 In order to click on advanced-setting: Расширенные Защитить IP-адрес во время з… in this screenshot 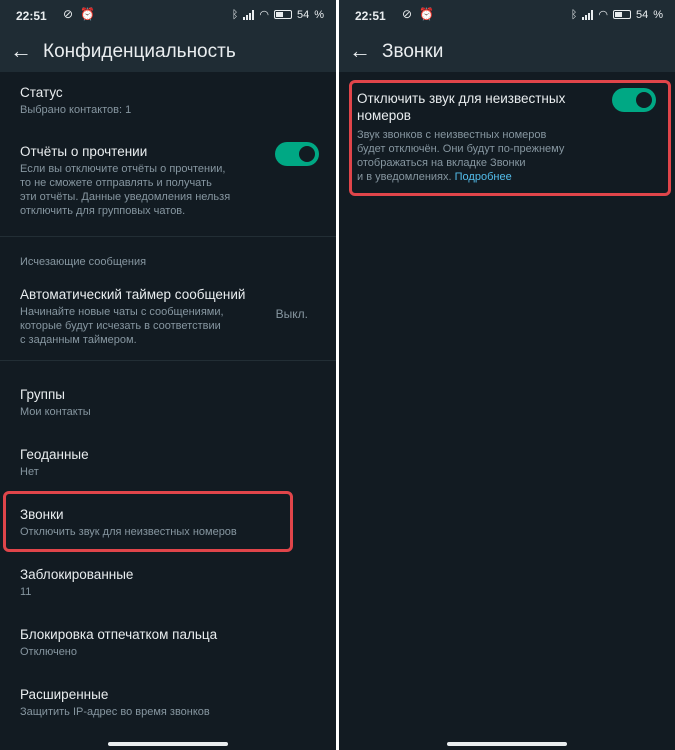, I will do `click(115, 702)`.